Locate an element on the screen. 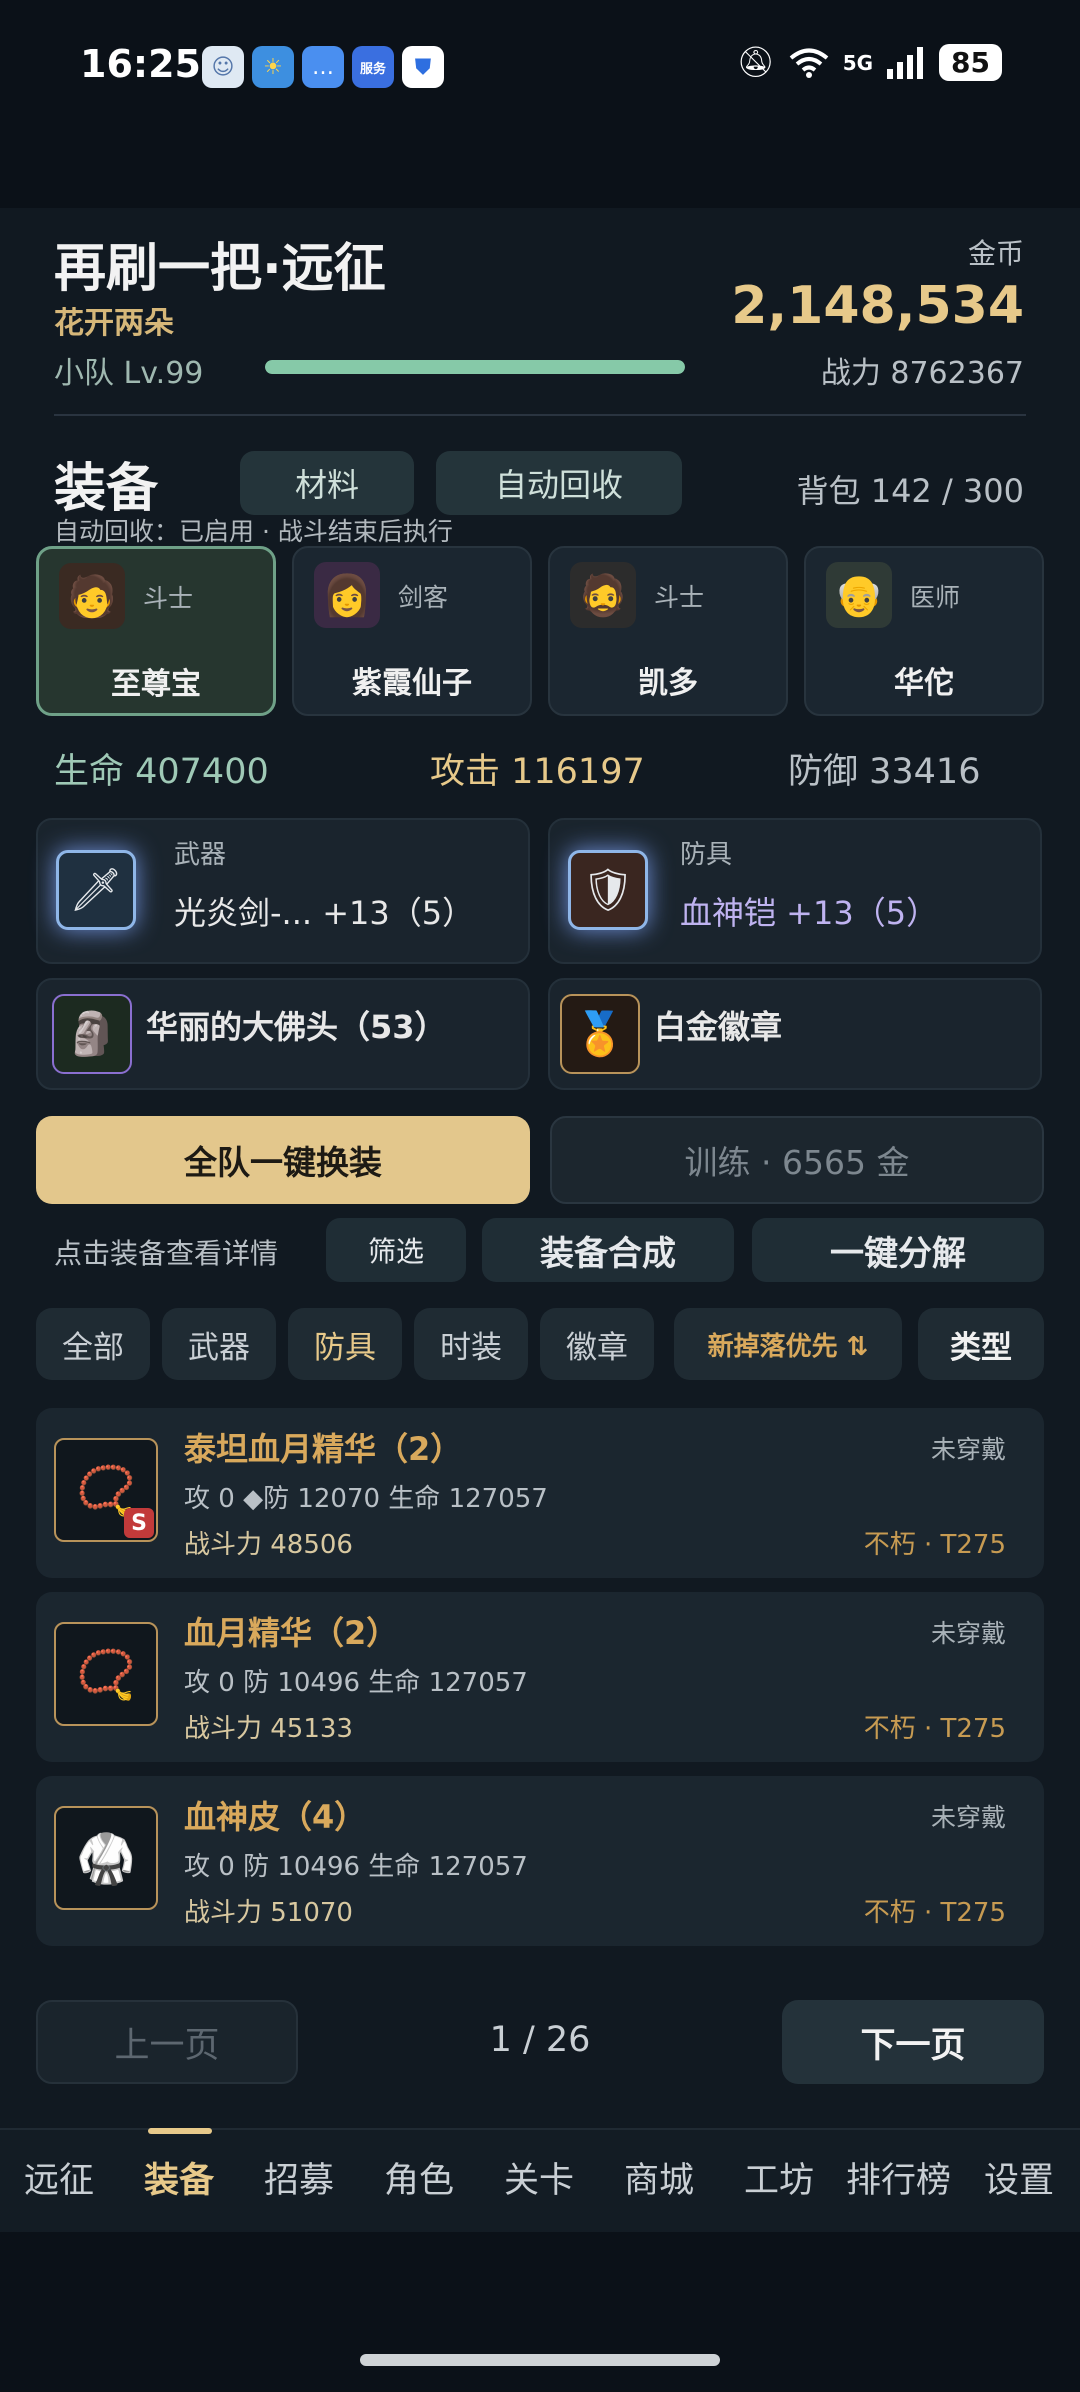  armor-icon: 🛡 is located at coordinates (608, 890).